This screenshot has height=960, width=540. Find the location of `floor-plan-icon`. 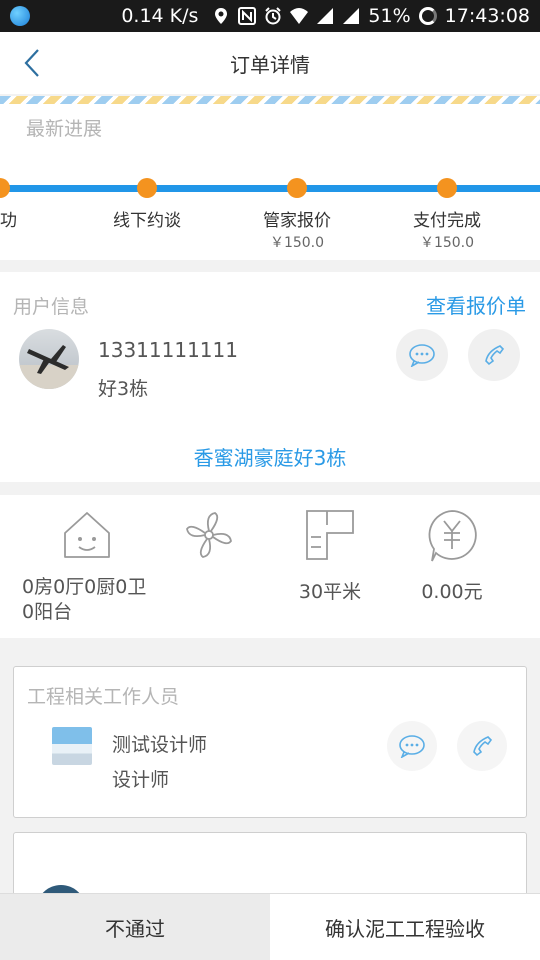

floor-plan-icon is located at coordinates (330, 535).